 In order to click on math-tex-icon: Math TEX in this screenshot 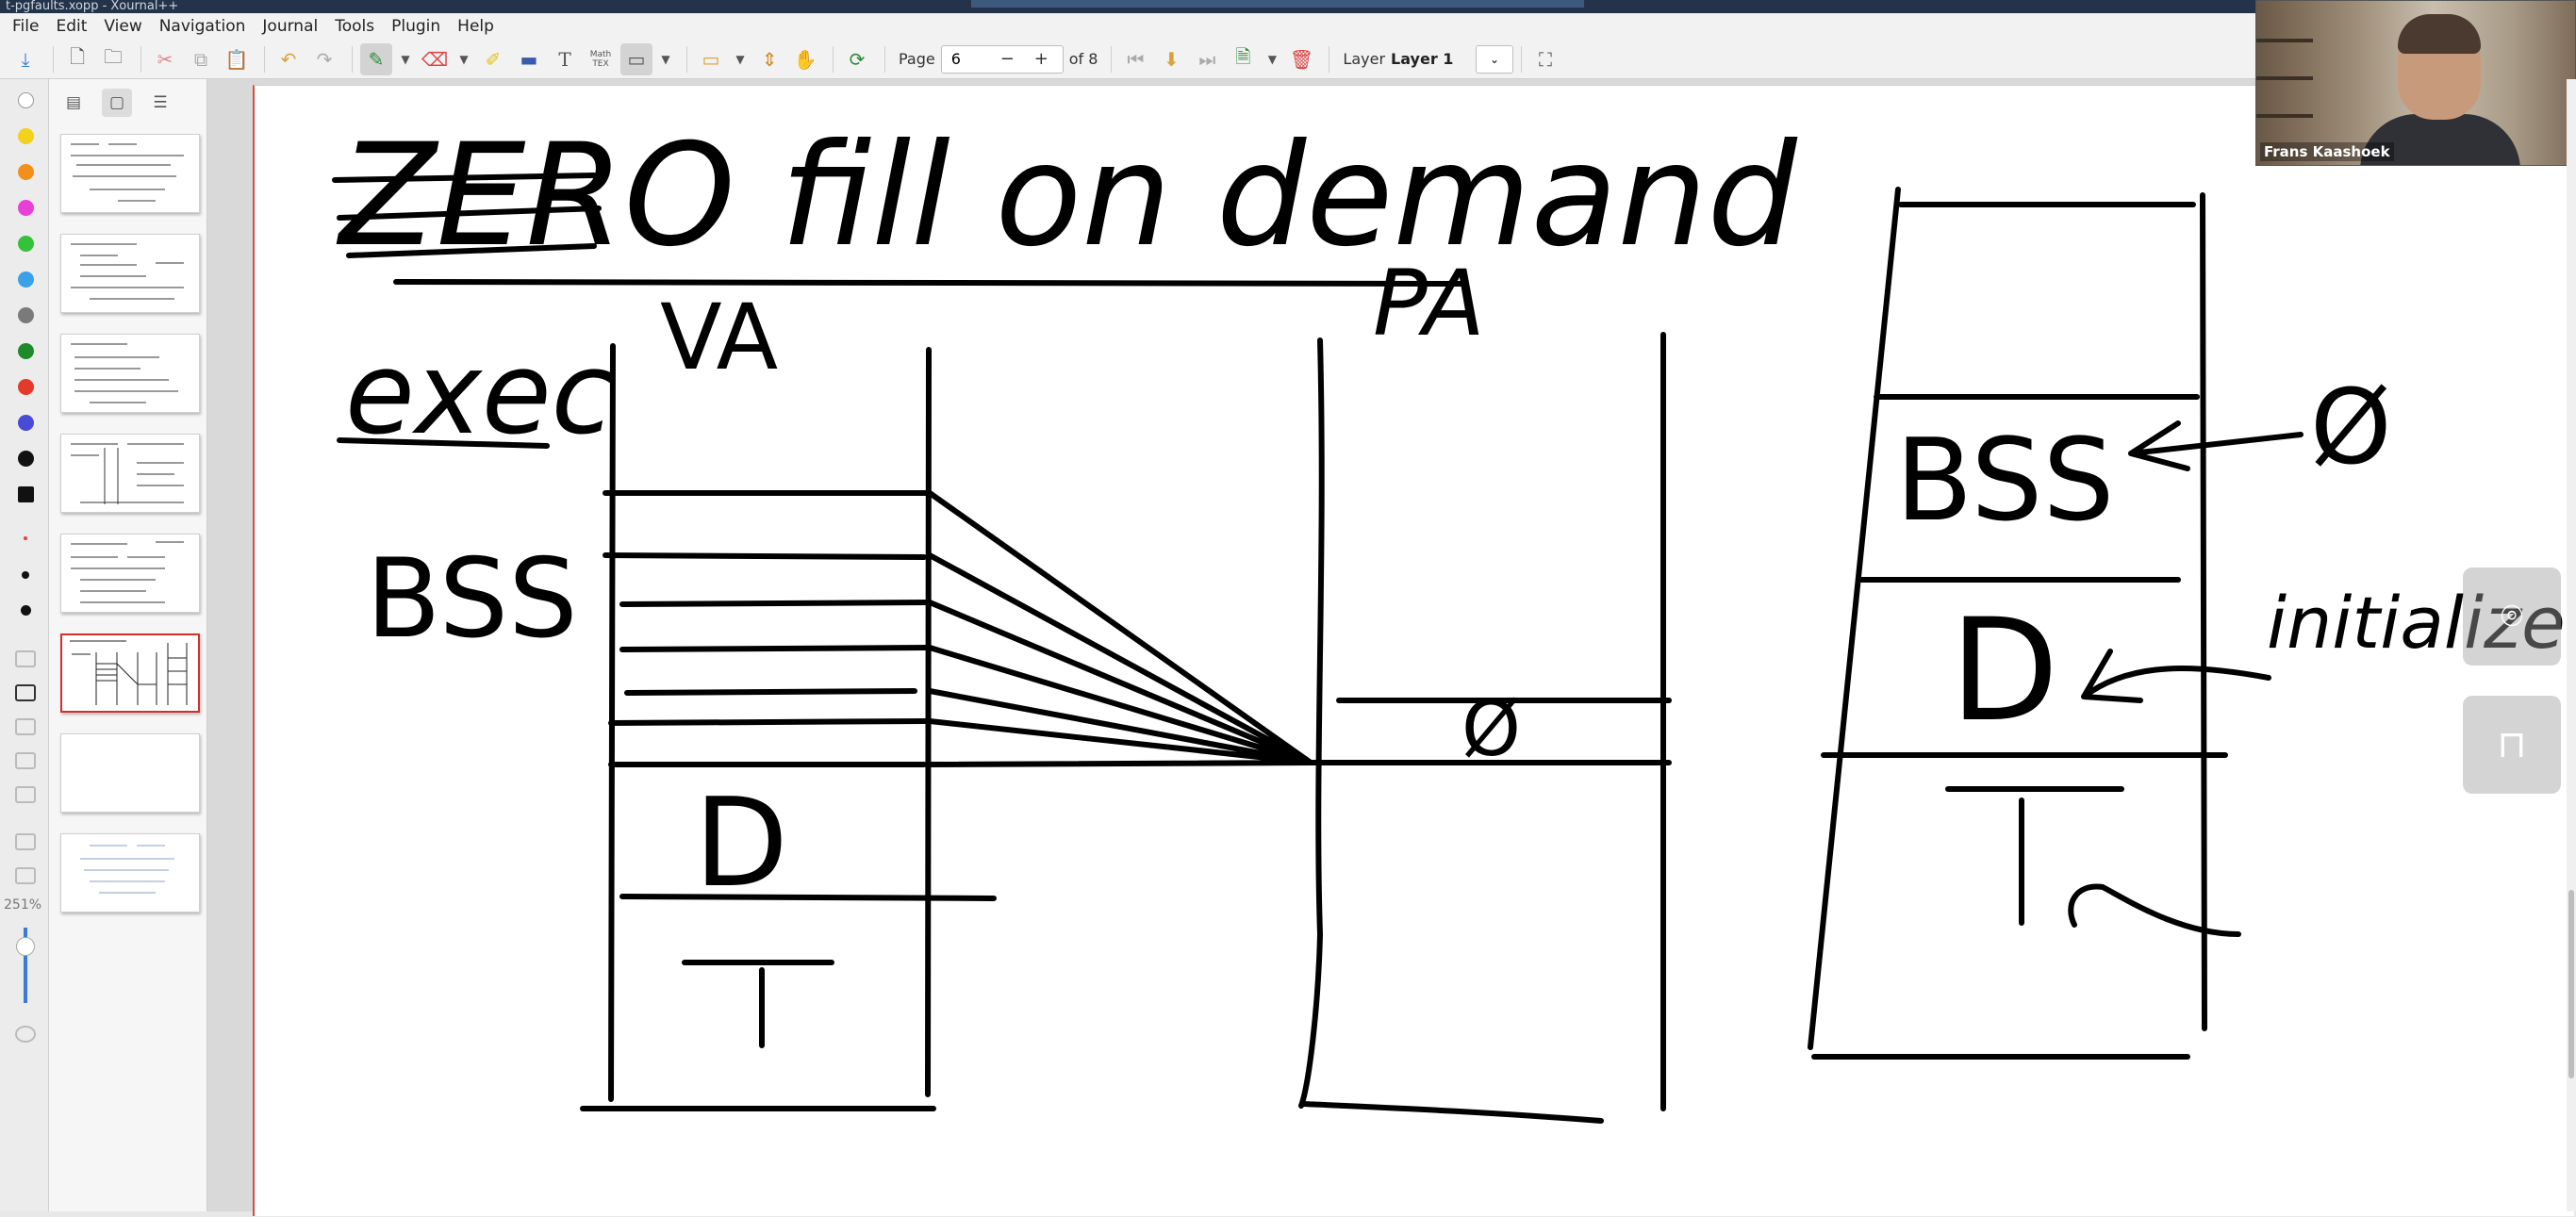, I will do `click(601, 59)`.